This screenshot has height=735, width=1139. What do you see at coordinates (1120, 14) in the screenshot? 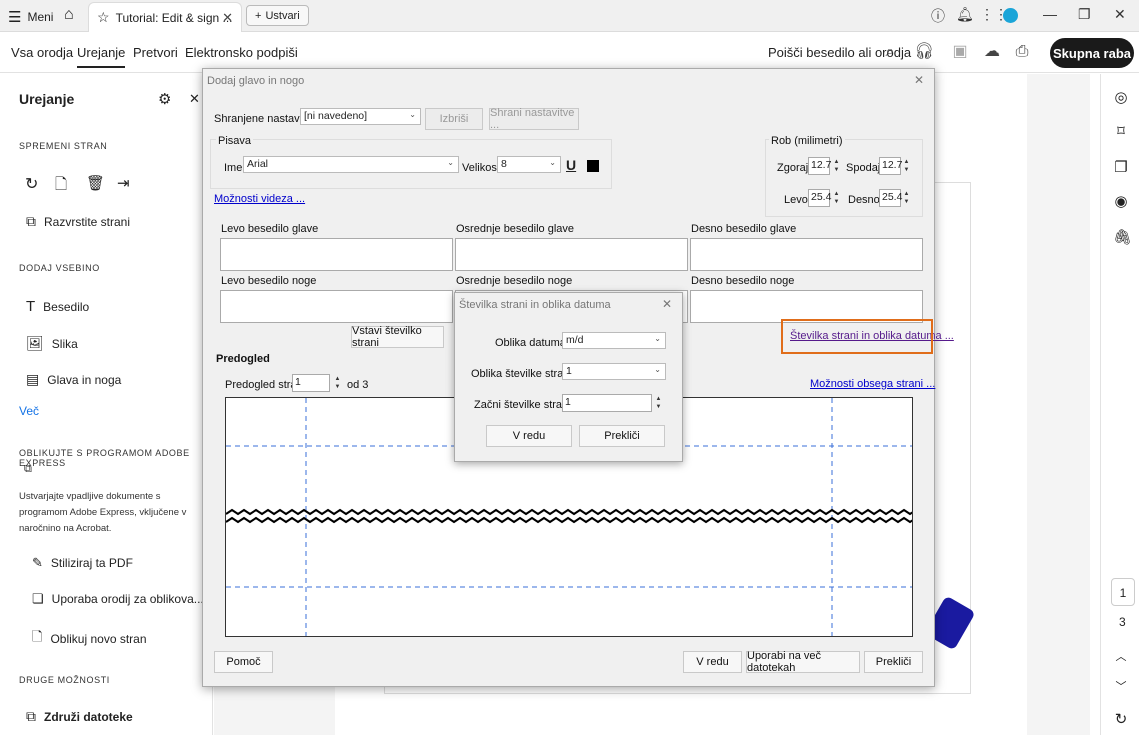
I see `close-window-icon: ✕` at bounding box center [1120, 14].